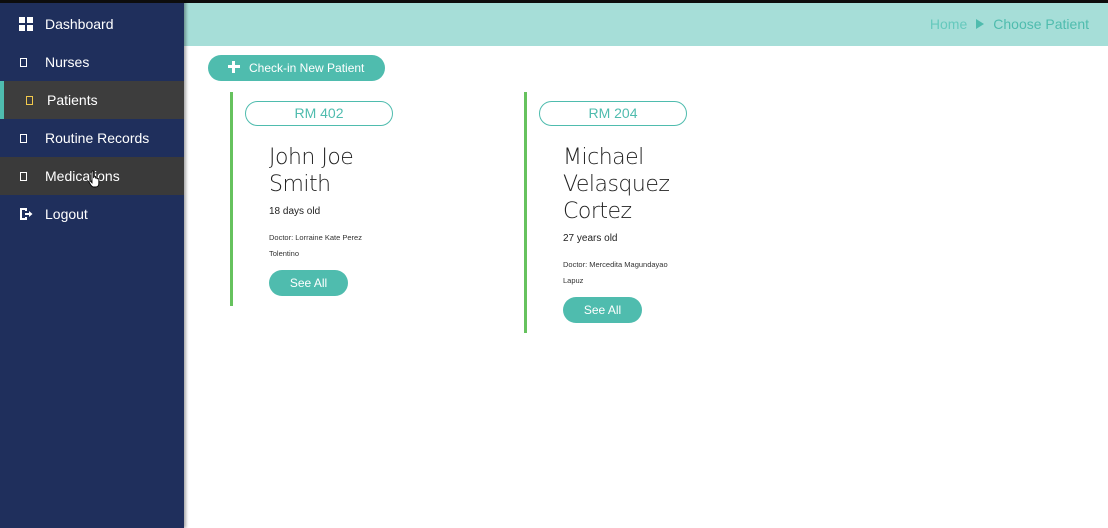  What do you see at coordinates (79, 24) in the screenshot?
I see `sidebar-item-label: Dashboard` at bounding box center [79, 24].